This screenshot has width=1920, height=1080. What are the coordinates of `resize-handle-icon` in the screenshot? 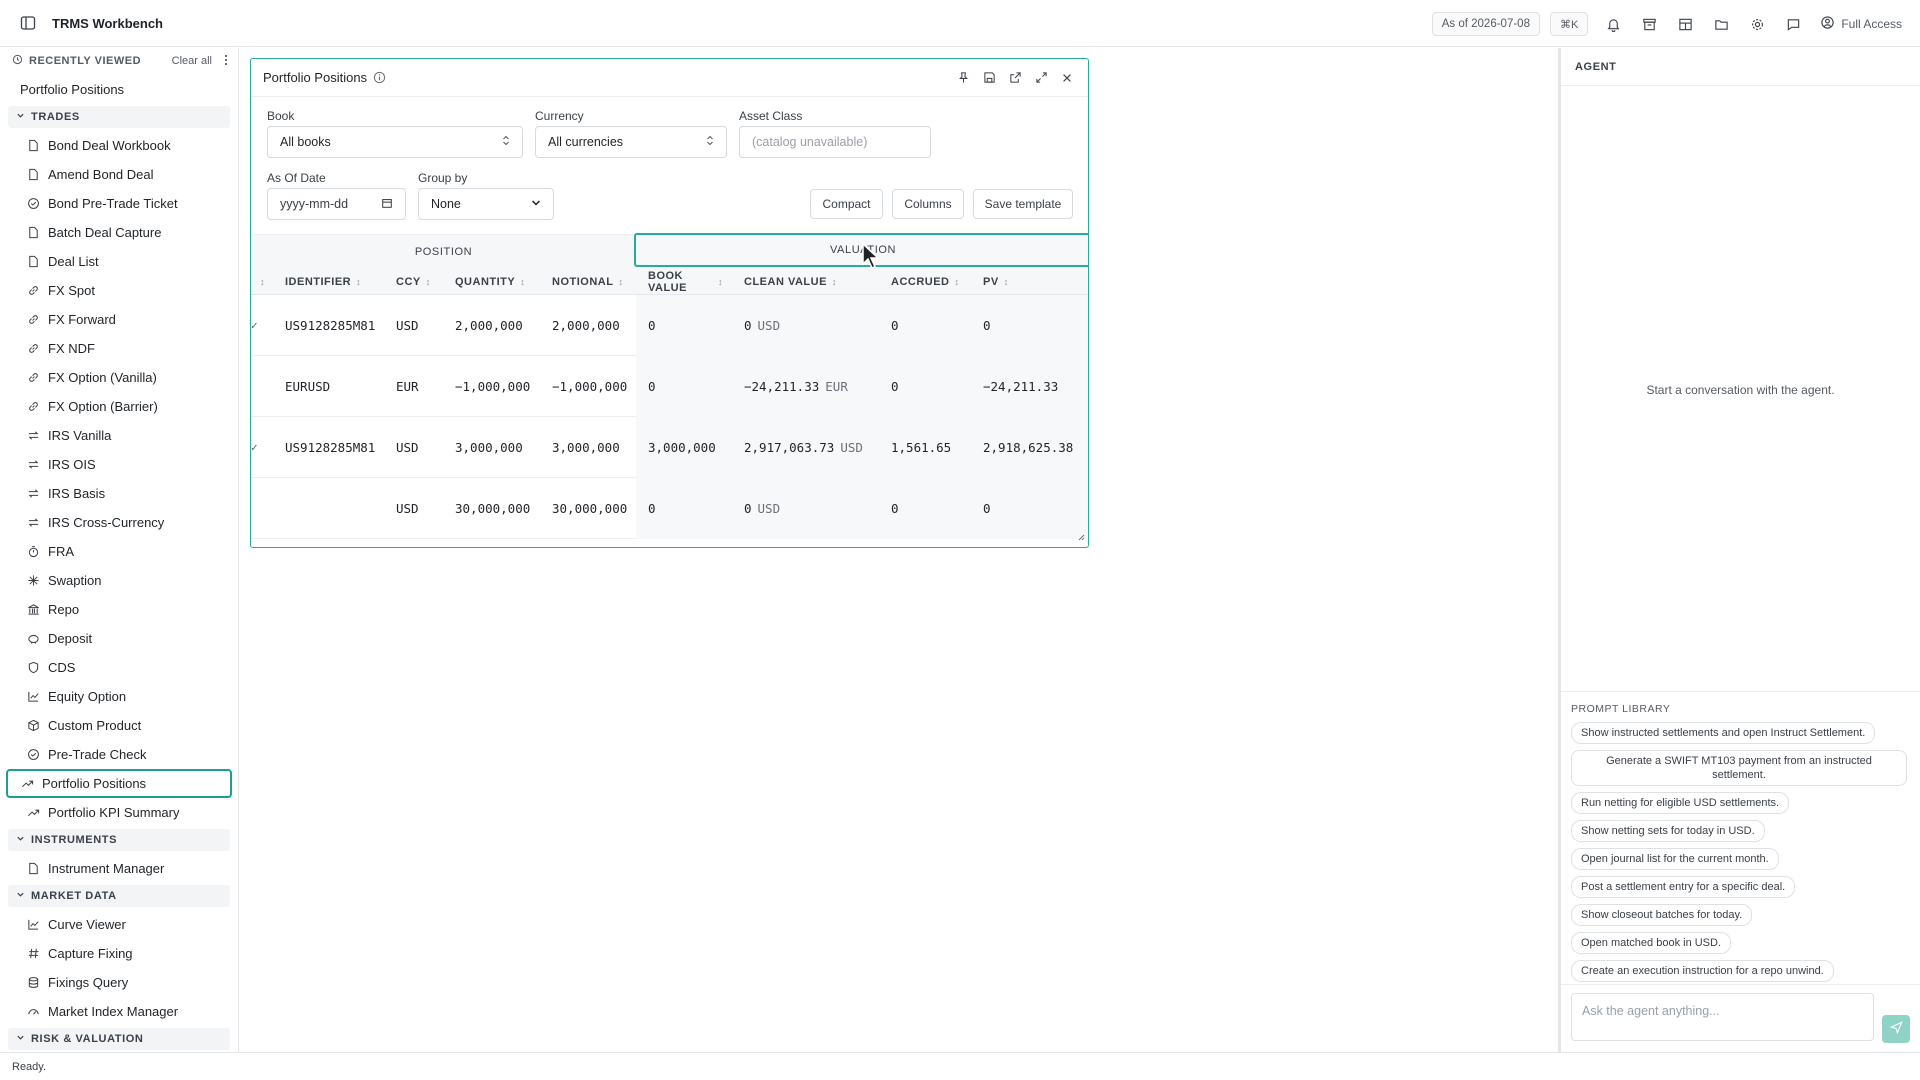 It's located at (1081, 536).